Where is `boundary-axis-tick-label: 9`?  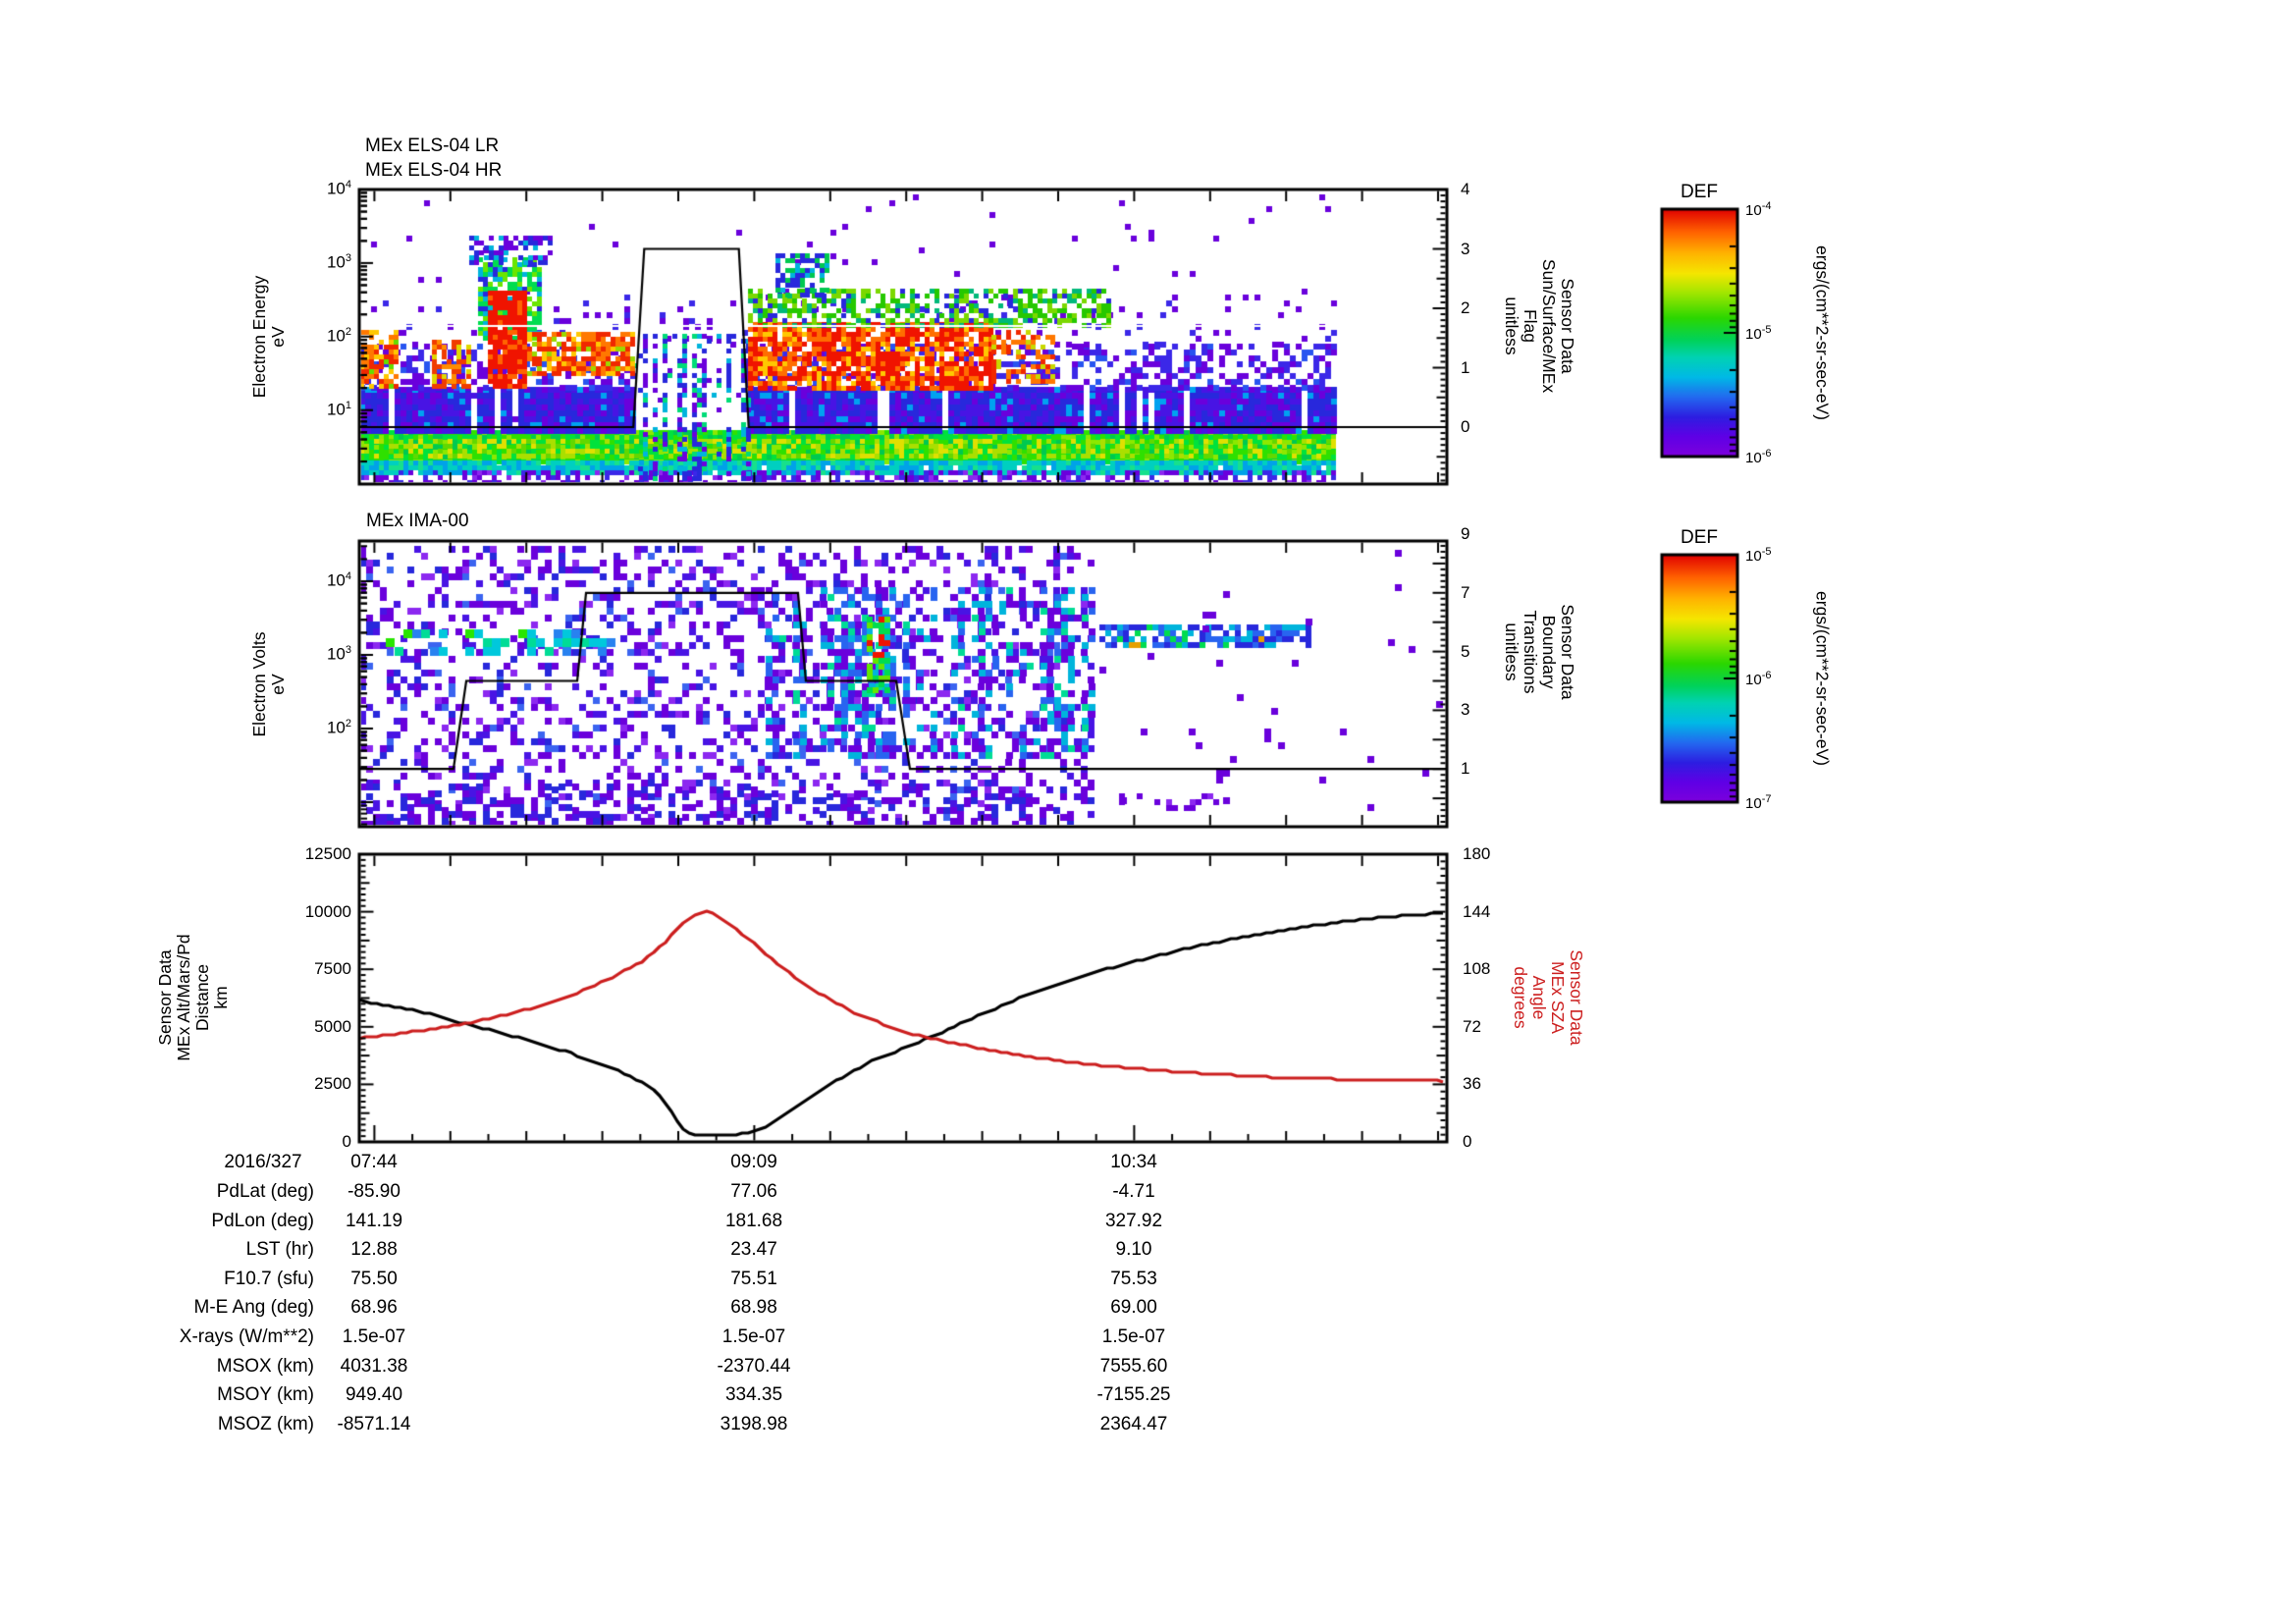 boundary-axis-tick-label: 9 is located at coordinates (1465, 534).